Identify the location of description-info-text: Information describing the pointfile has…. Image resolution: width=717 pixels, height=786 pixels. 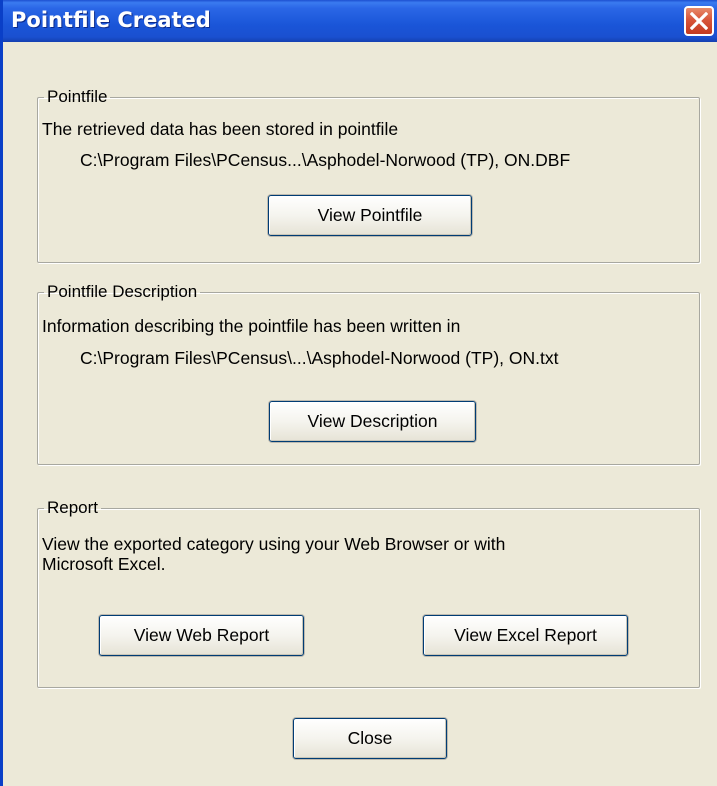
(251, 326).